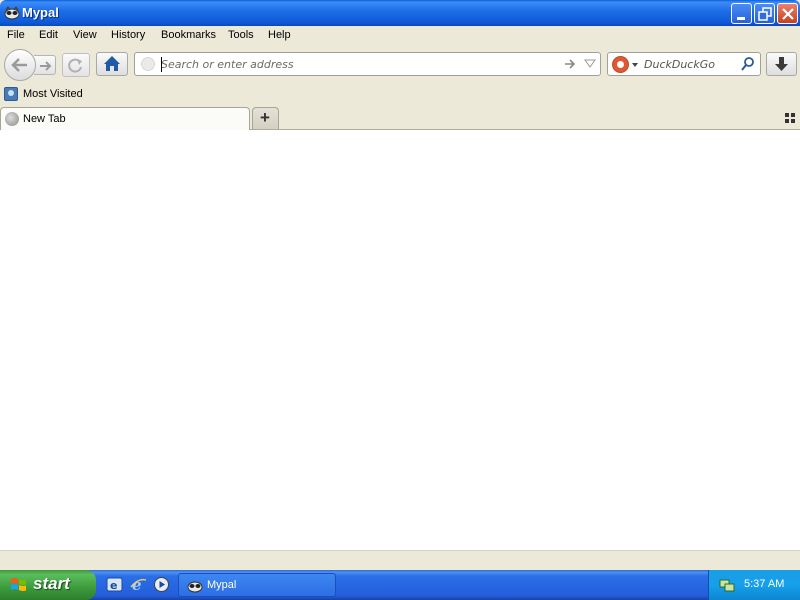 The height and width of the screenshot is (600, 800). What do you see at coordinates (400, 585) in the screenshot?
I see `taskbar: start e e Mypal 5:37 AM` at bounding box center [400, 585].